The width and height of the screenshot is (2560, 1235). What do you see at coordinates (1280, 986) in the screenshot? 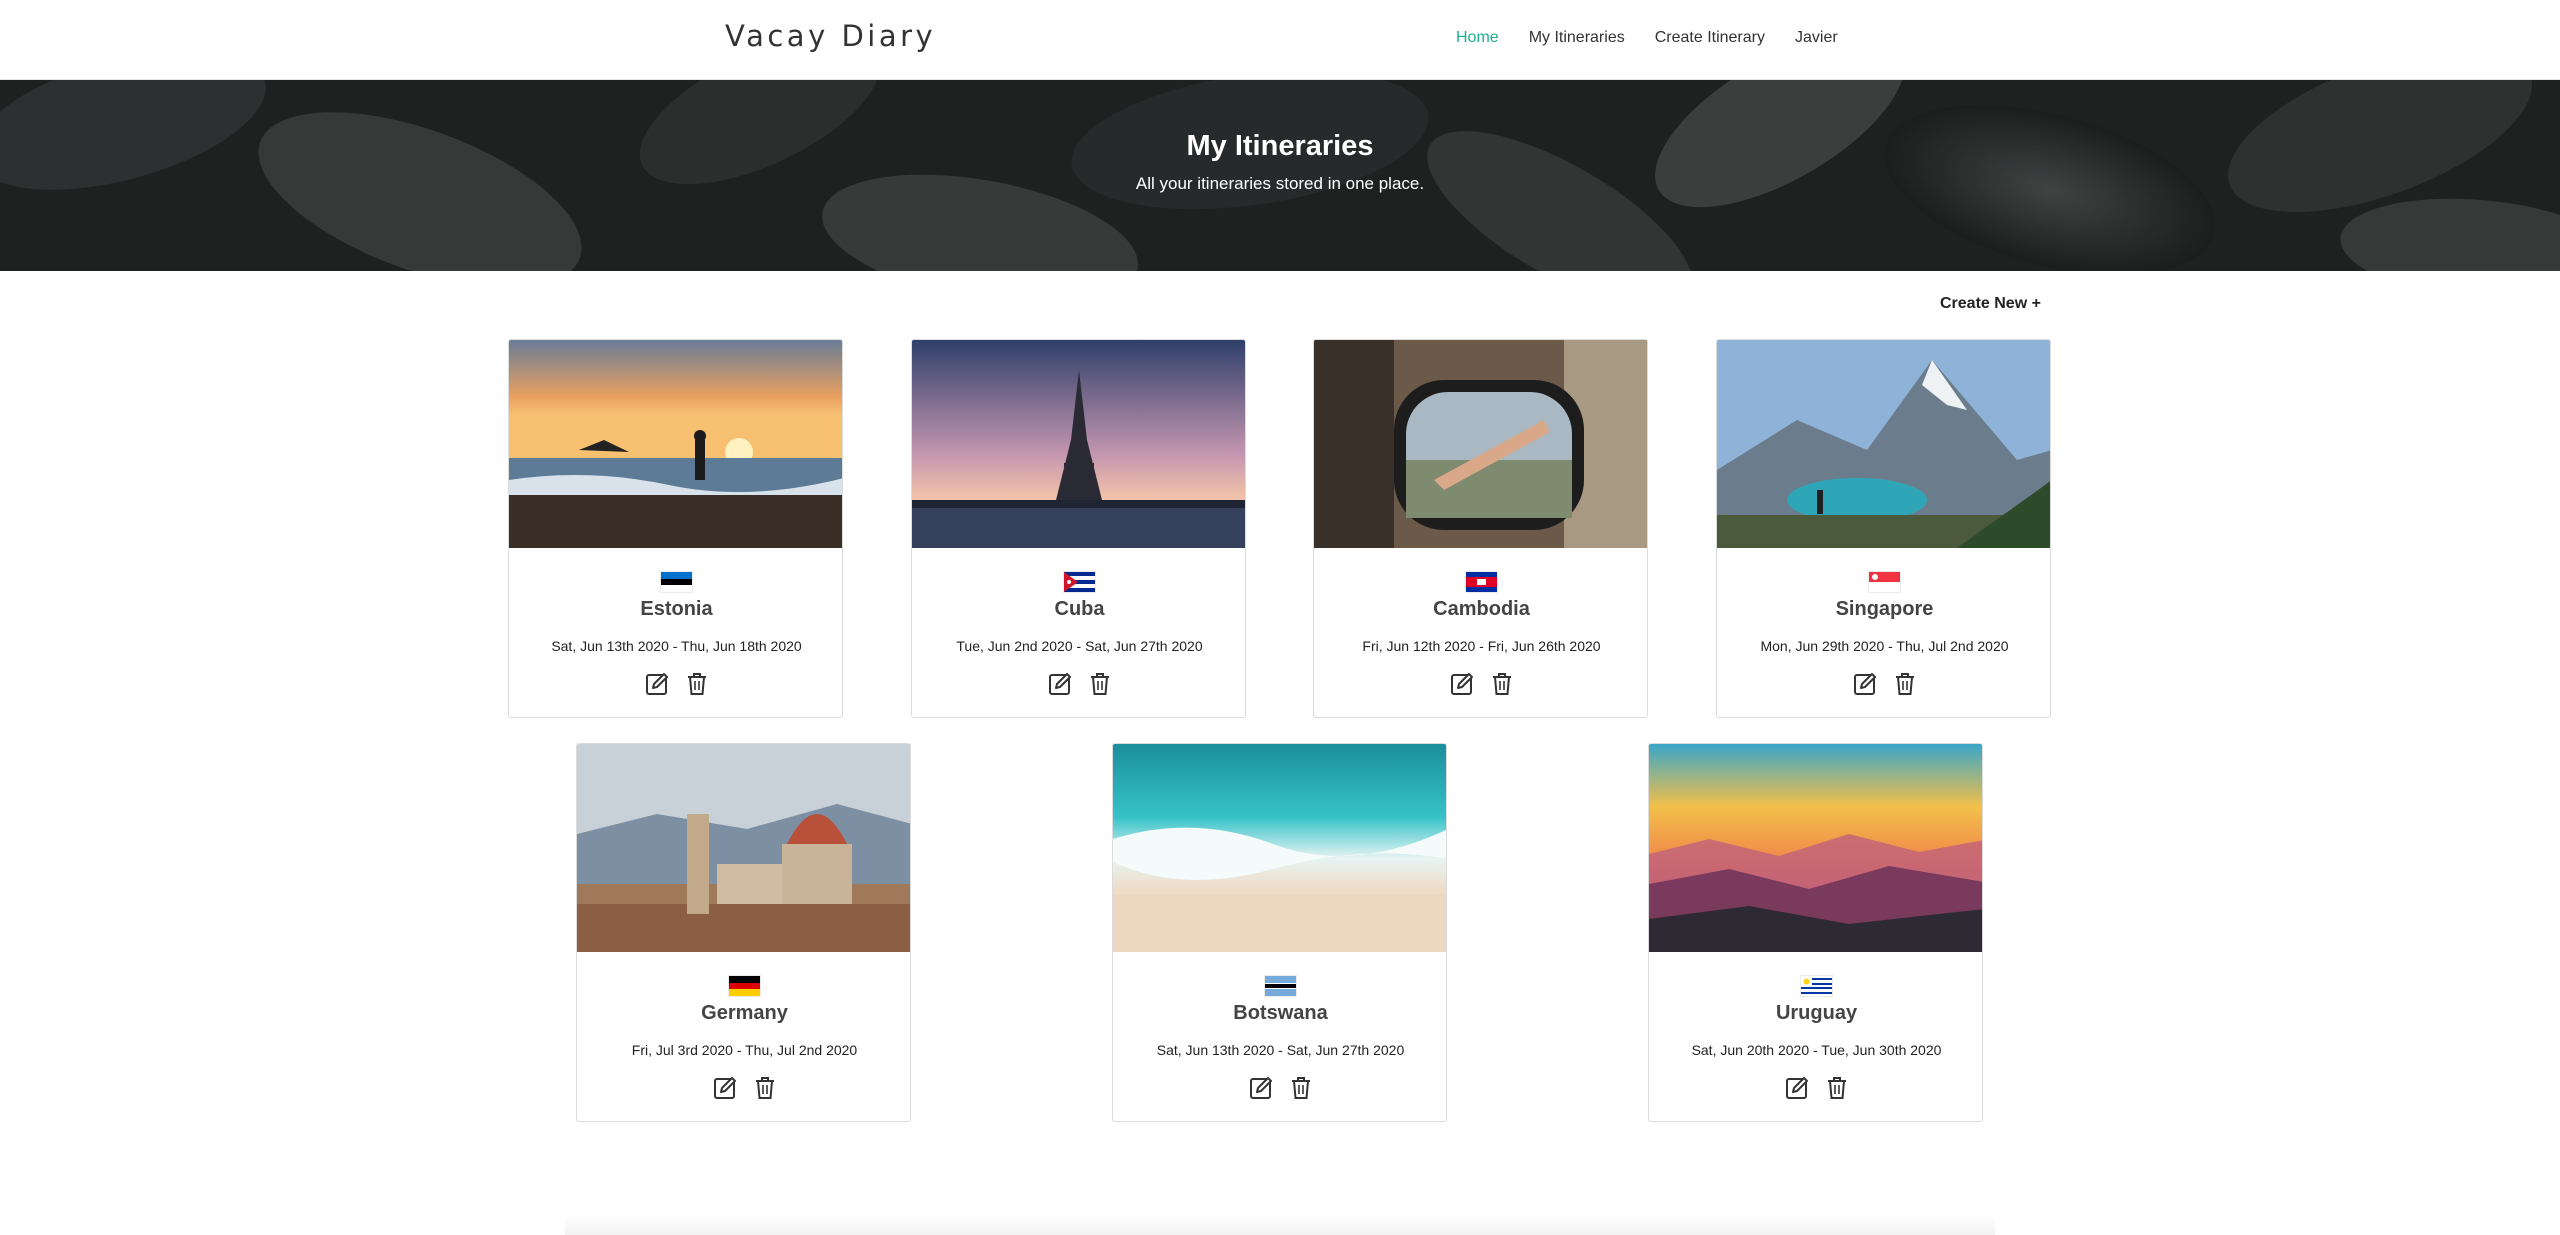
I see `botswana-flag-icon` at bounding box center [1280, 986].